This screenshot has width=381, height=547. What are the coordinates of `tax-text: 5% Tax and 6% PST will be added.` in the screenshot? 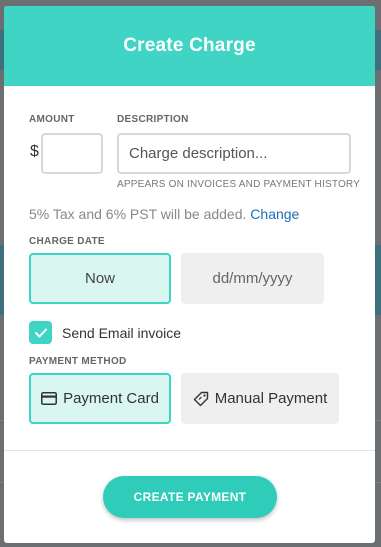 It's located at (138, 214).